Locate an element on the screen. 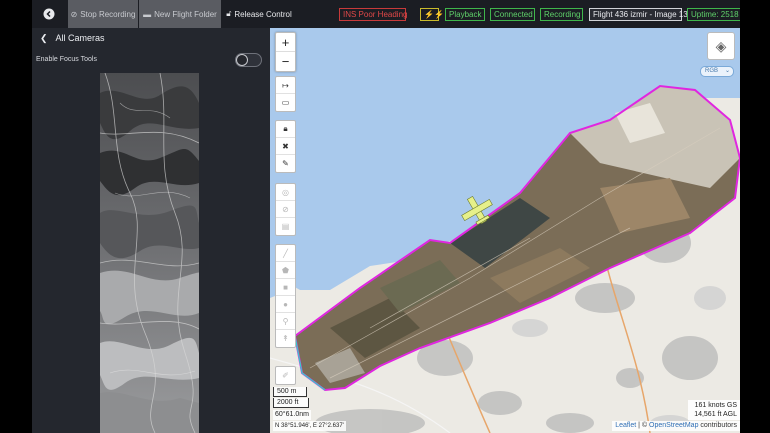  power-warning-badge: ⚡⚡ is located at coordinates (432, 14).